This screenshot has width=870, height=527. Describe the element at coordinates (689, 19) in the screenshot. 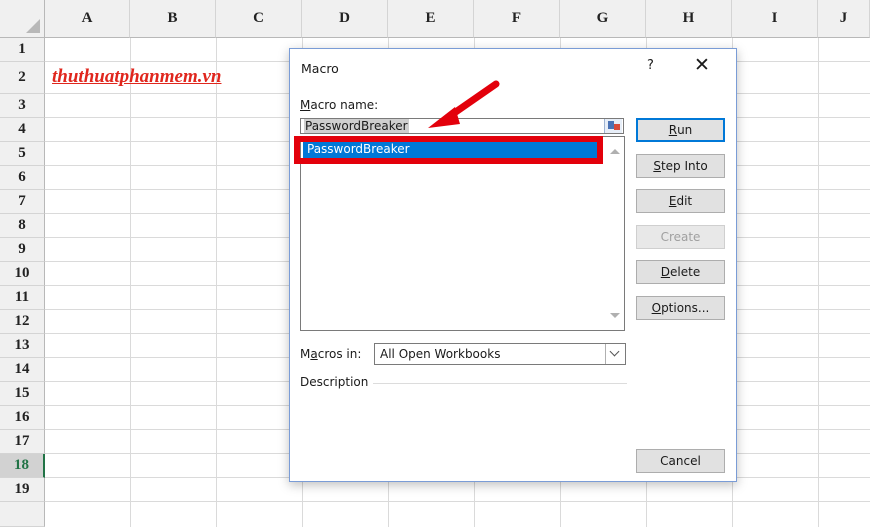

I see `column-header-h: H` at that location.